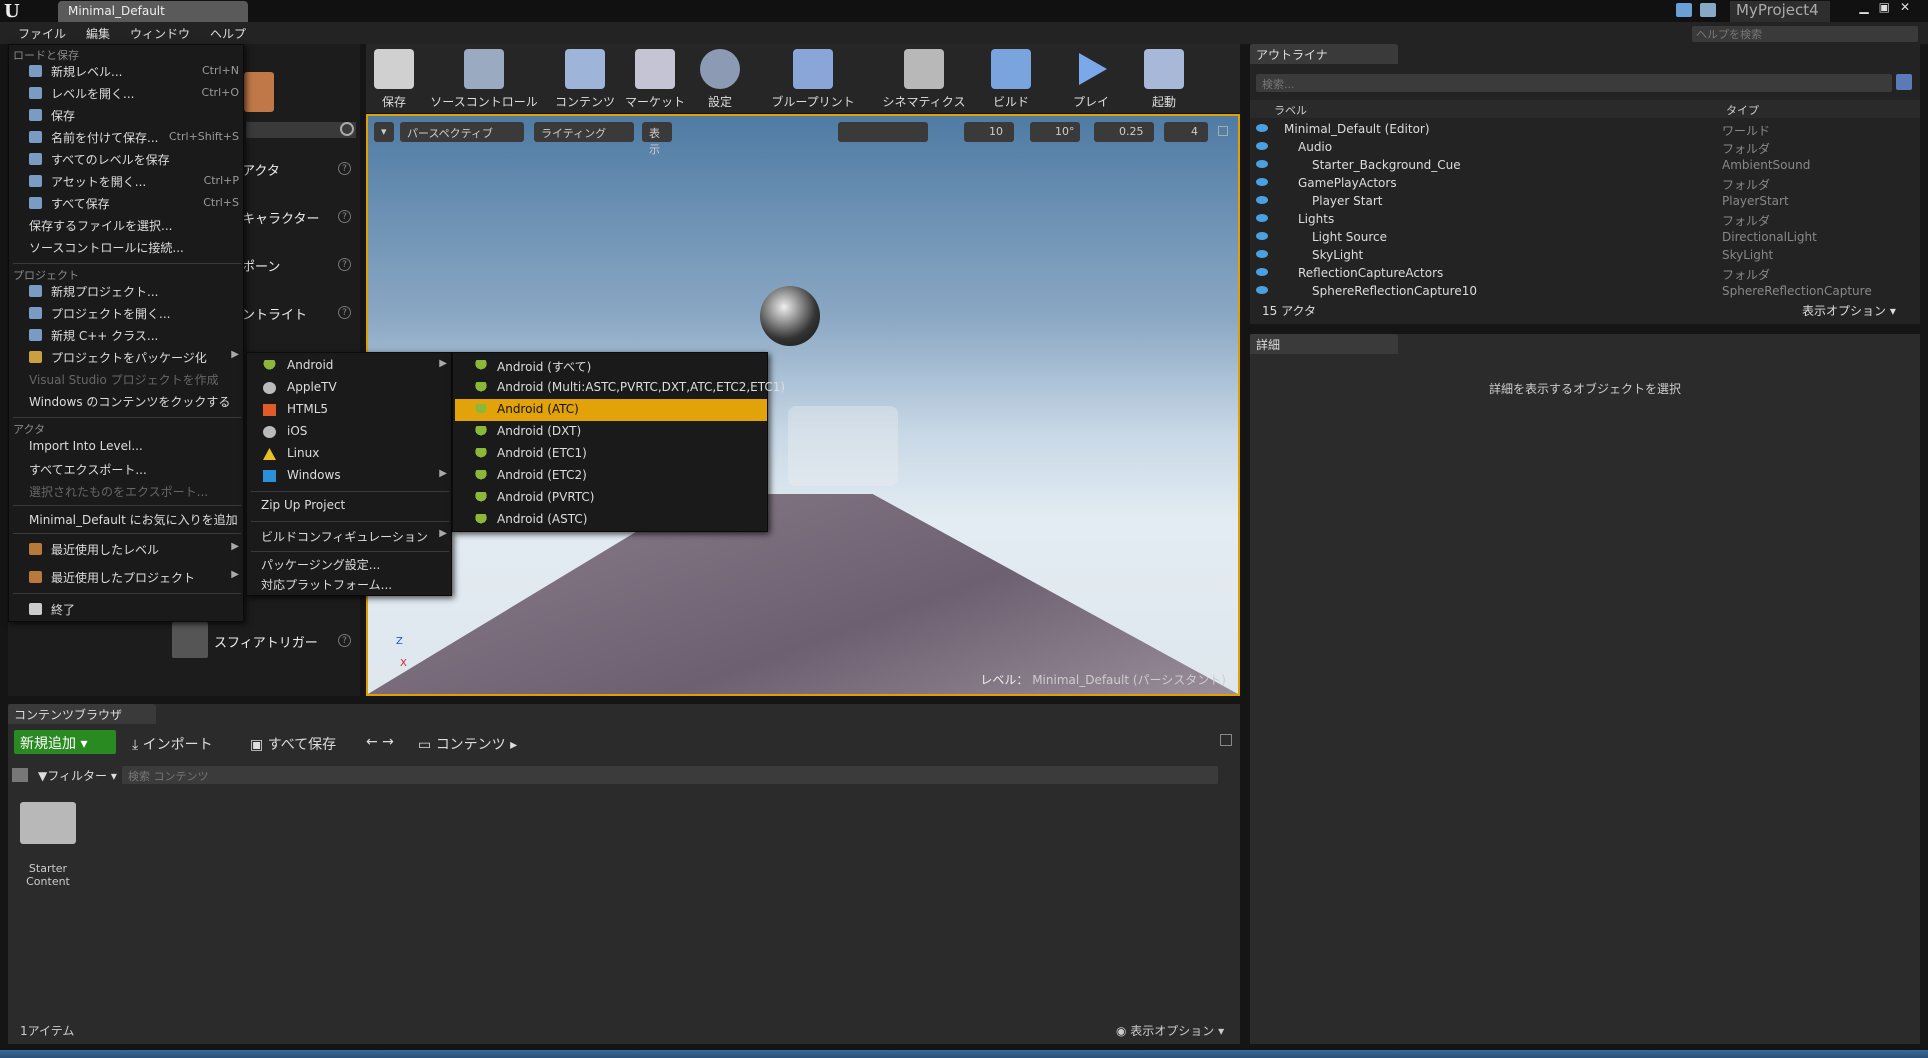 This screenshot has height=1058, width=1928. I want to click on outliner-row: Light Source DirectionalLight, so click(1580, 237).